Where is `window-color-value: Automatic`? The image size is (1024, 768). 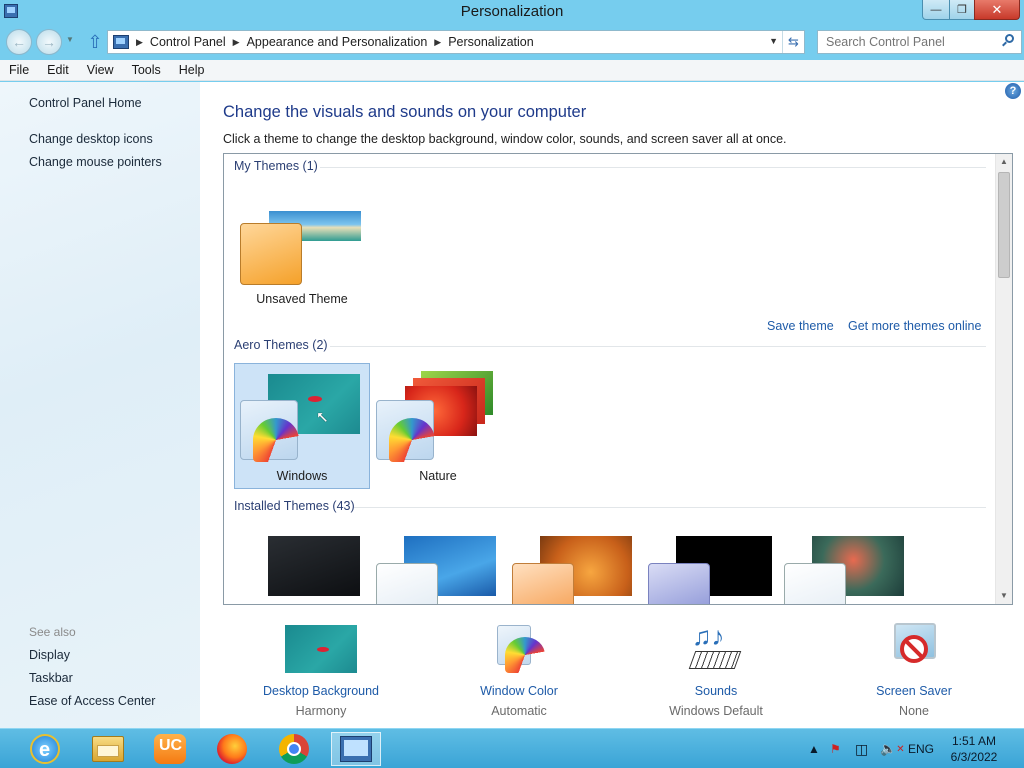 window-color-value: Automatic is located at coordinates (519, 711).